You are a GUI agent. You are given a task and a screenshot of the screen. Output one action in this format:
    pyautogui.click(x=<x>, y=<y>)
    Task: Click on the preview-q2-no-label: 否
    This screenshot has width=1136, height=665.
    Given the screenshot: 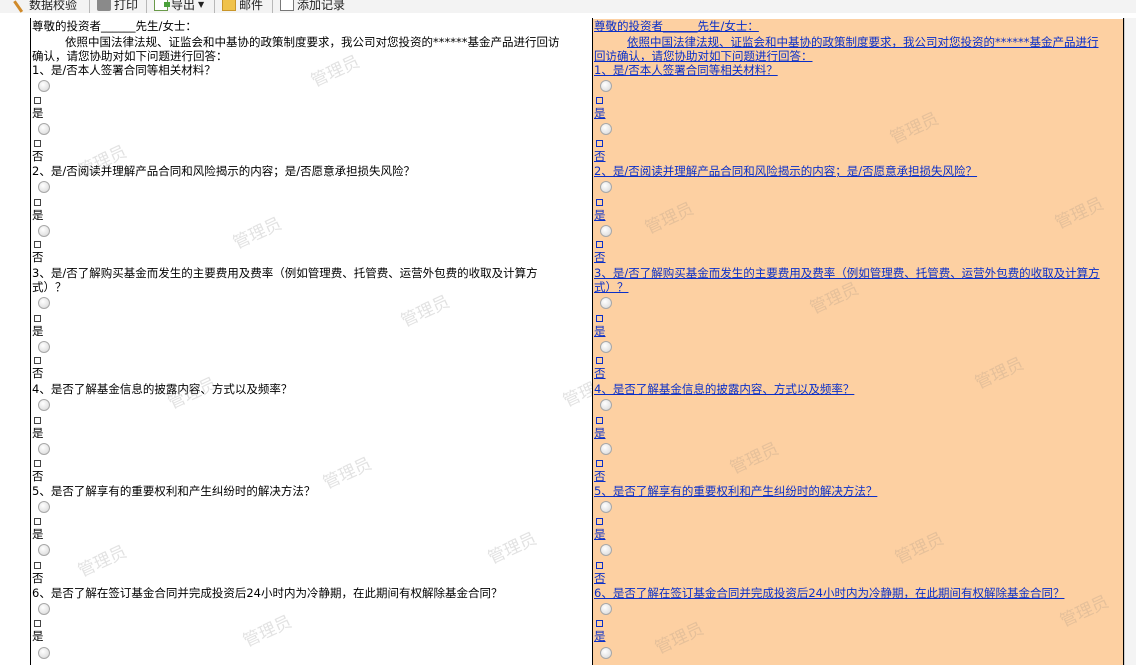 What is the action you would take?
    pyautogui.click(x=600, y=257)
    